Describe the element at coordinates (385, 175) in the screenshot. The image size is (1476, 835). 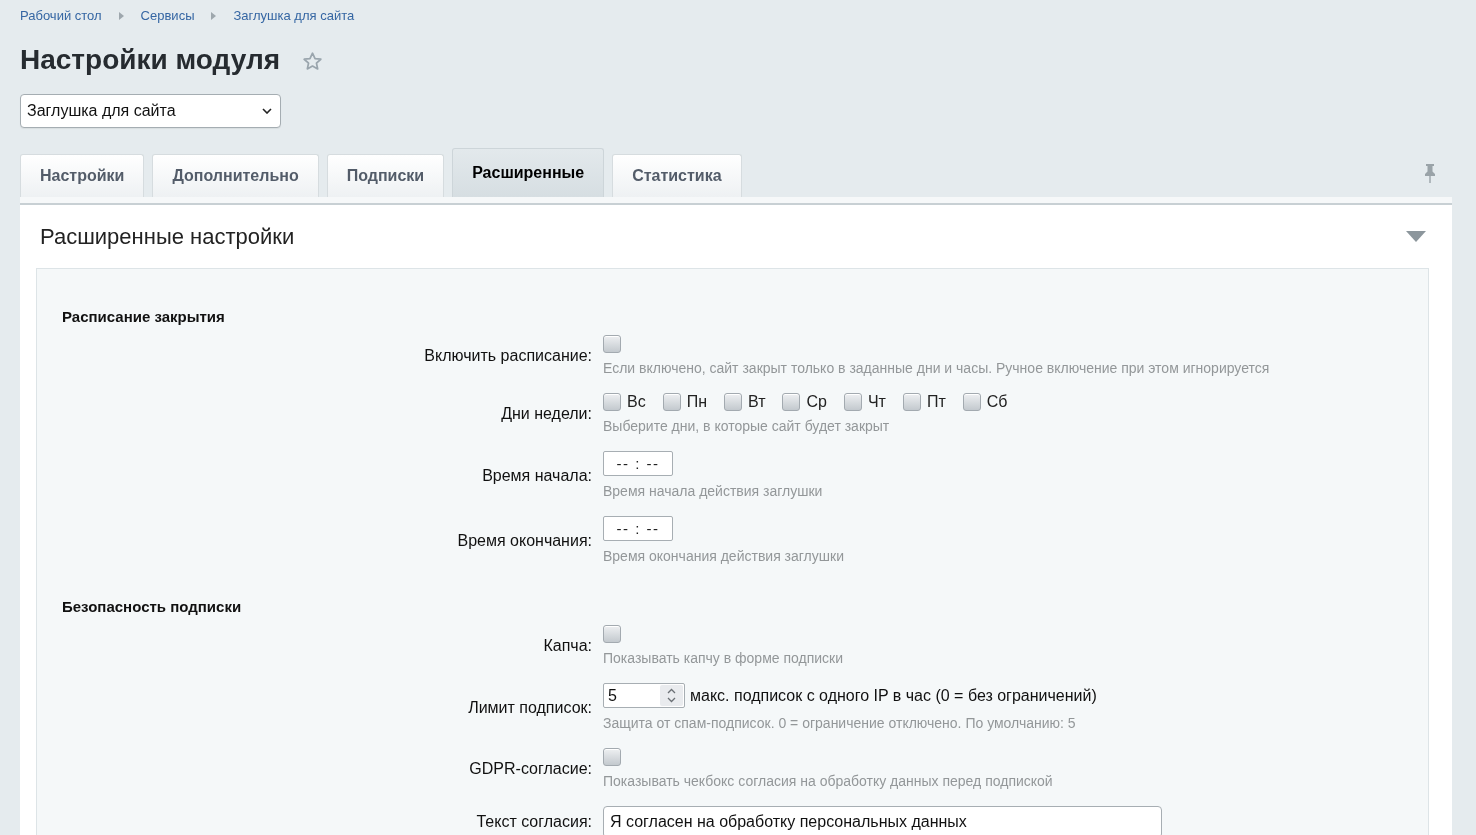
I see `tab: Подписки` at that location.